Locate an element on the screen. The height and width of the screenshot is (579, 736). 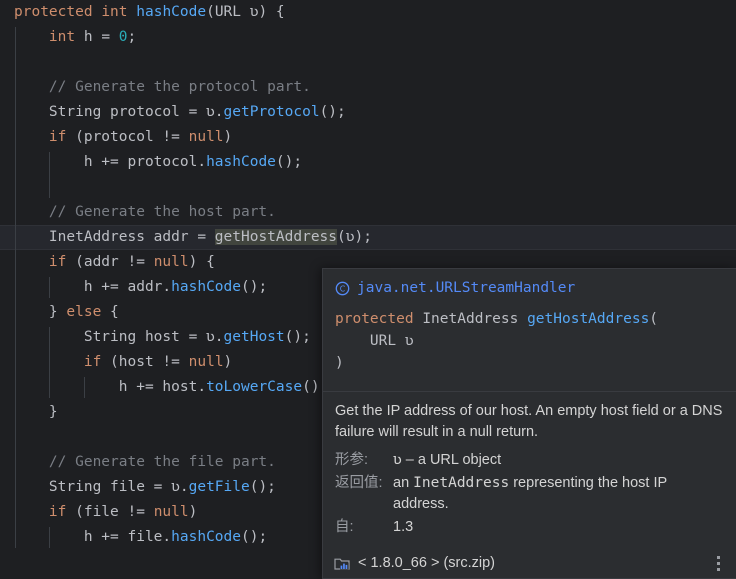
code-line-current: InetAddress addr = getHostAddress(ʋ); is located at coordinates (368, 237).